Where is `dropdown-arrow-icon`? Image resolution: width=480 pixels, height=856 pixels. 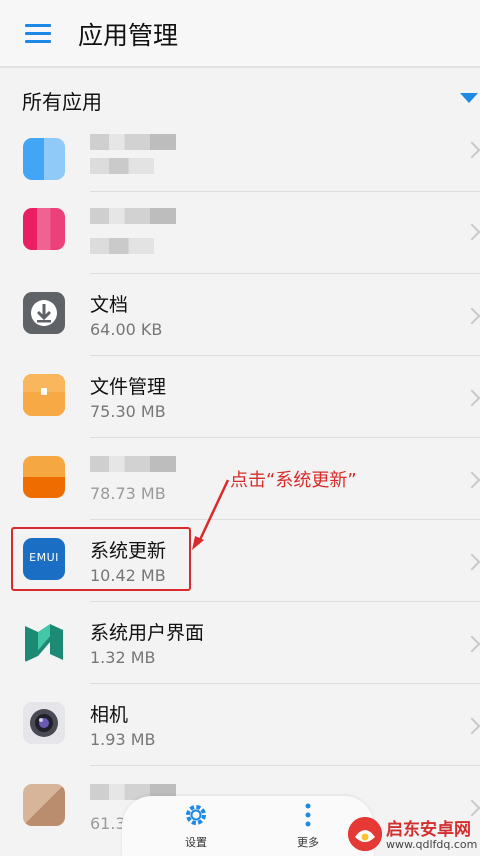
dropdown-arrow-icon is located at coordinates (469, 98).